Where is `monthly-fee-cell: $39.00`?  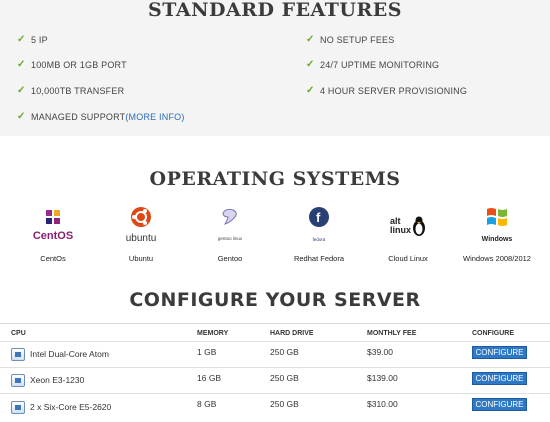
monthly-fee-cell: $39.00 is located at coordinates (380, 352).